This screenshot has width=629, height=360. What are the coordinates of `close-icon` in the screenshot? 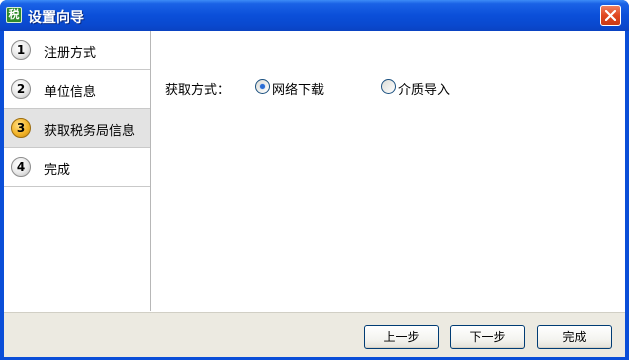 It's located at (610, 15).